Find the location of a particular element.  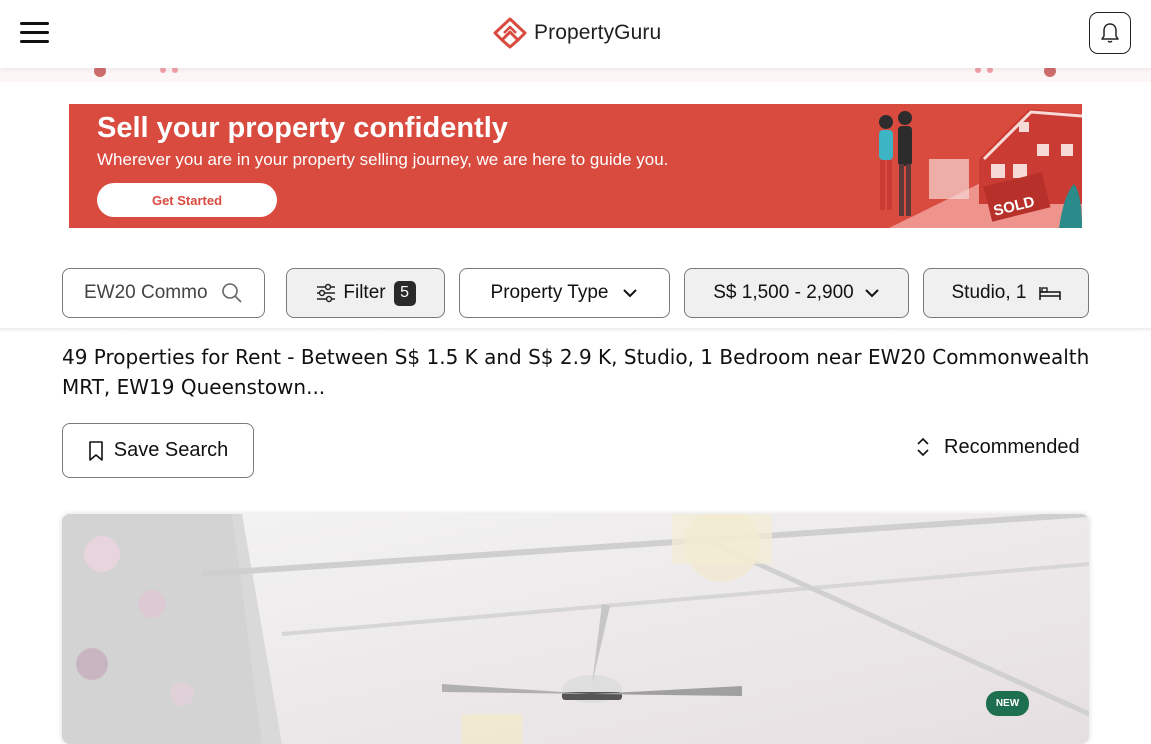

bedrooms-dropdown: Studio, 1 is located at coordinates (1006, 293).